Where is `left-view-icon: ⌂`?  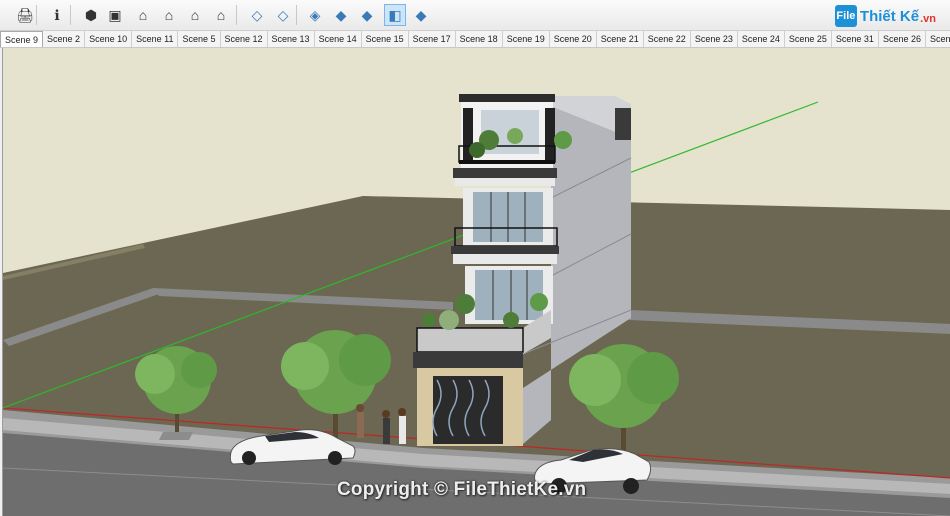 left-view-icon: ⌂ is located at coordinates (221, 15).